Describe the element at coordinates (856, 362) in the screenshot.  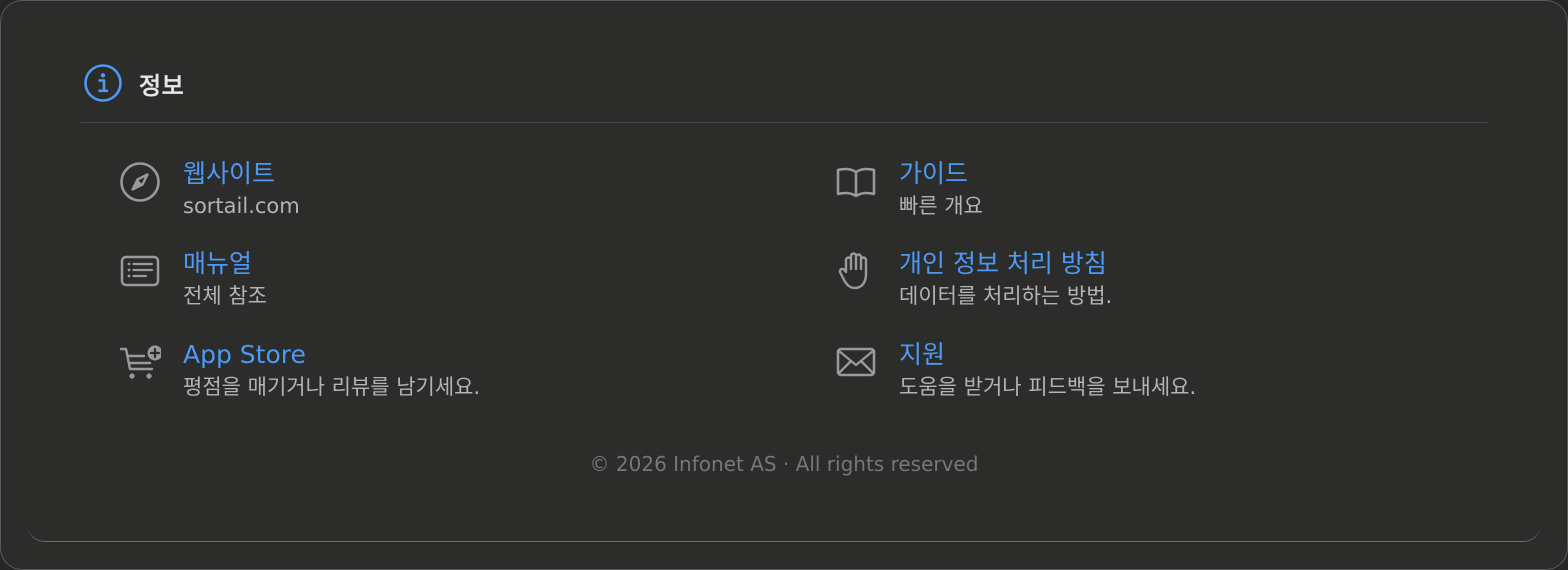
I see `envelope-icon` at that location.